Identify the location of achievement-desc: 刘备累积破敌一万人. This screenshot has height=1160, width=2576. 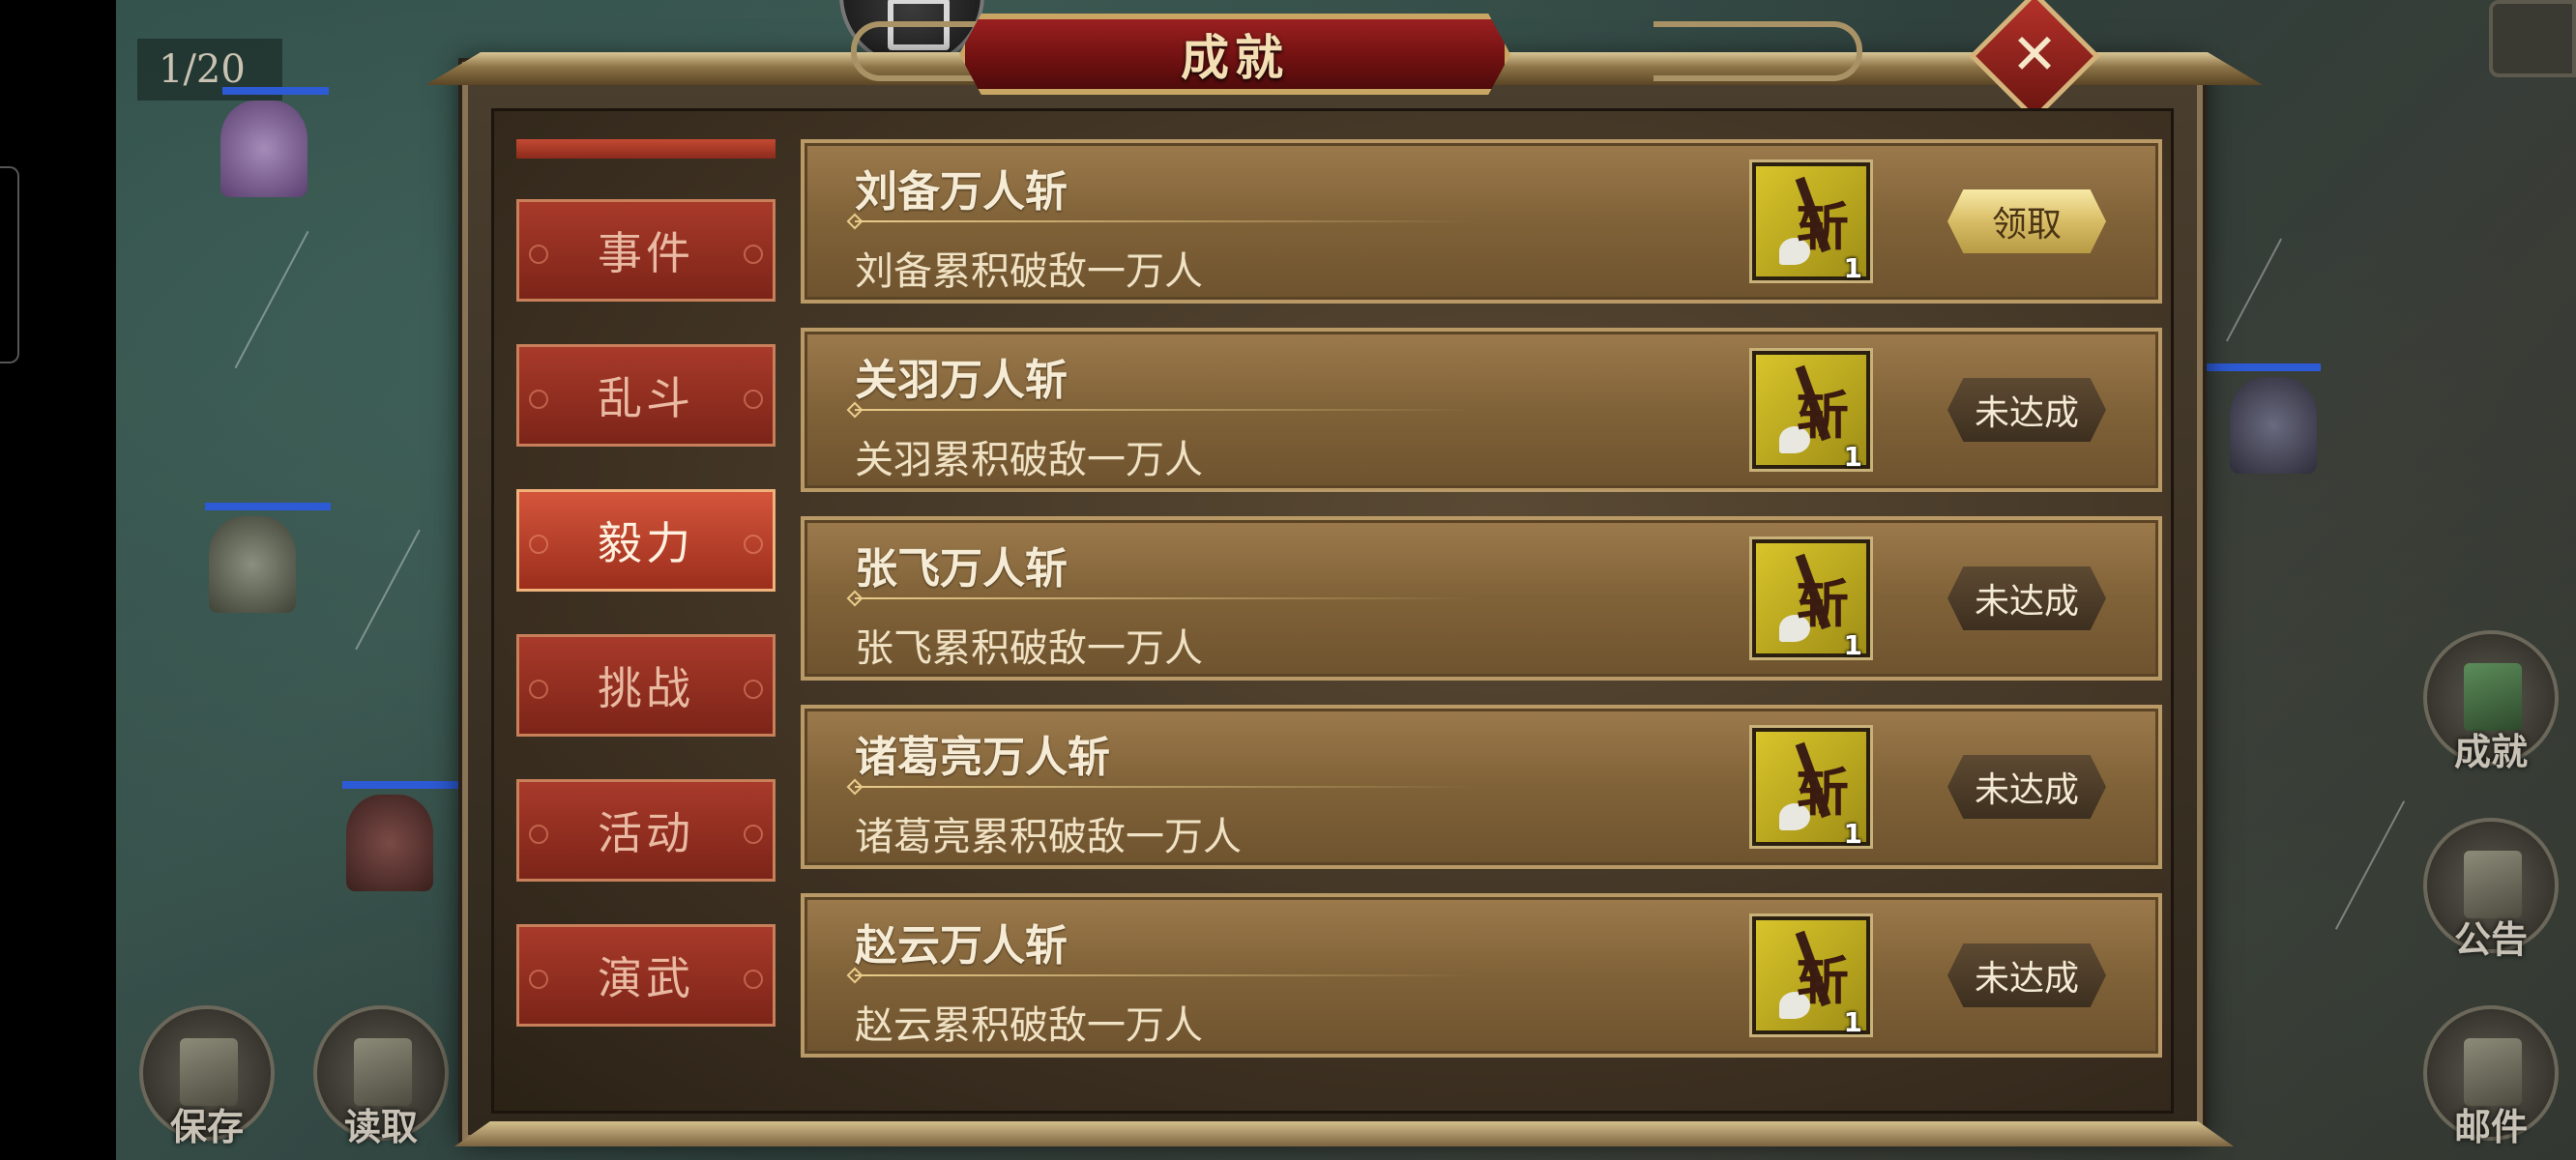
(1029, 271).